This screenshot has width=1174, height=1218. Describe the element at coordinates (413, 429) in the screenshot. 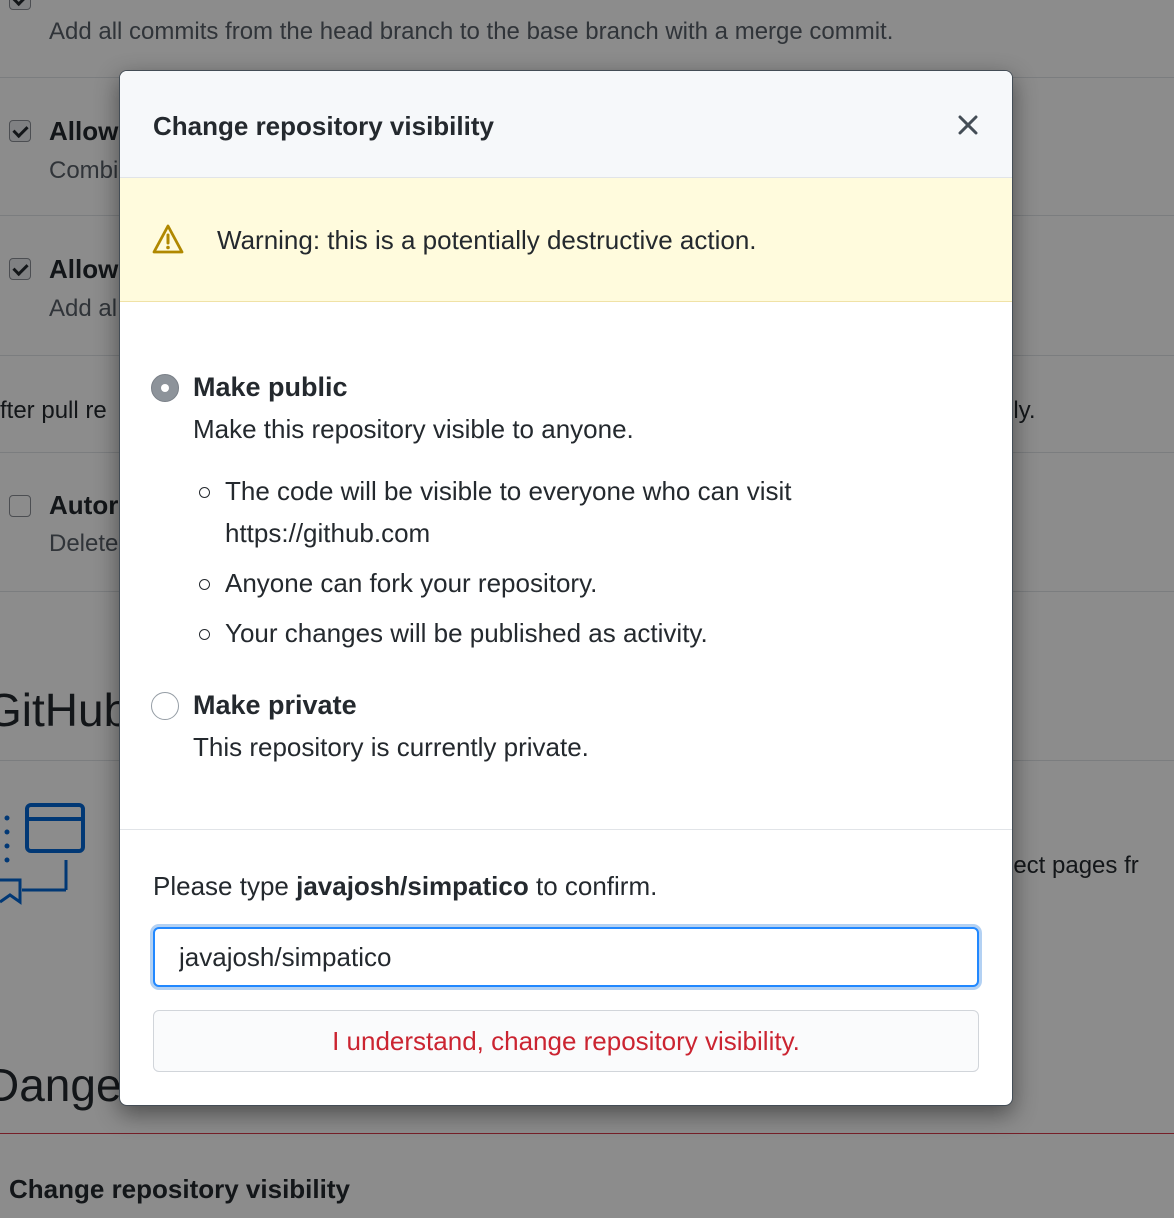

I see `make-public-description: Make this repository visible to anyone.` at that location.